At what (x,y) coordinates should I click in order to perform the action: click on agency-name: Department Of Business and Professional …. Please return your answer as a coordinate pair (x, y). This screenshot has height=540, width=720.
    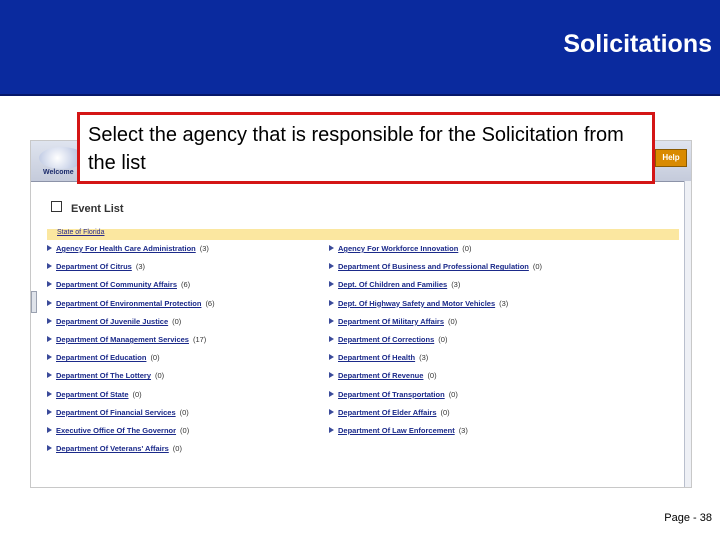
    Looking at the image, I should click on (433, 266).